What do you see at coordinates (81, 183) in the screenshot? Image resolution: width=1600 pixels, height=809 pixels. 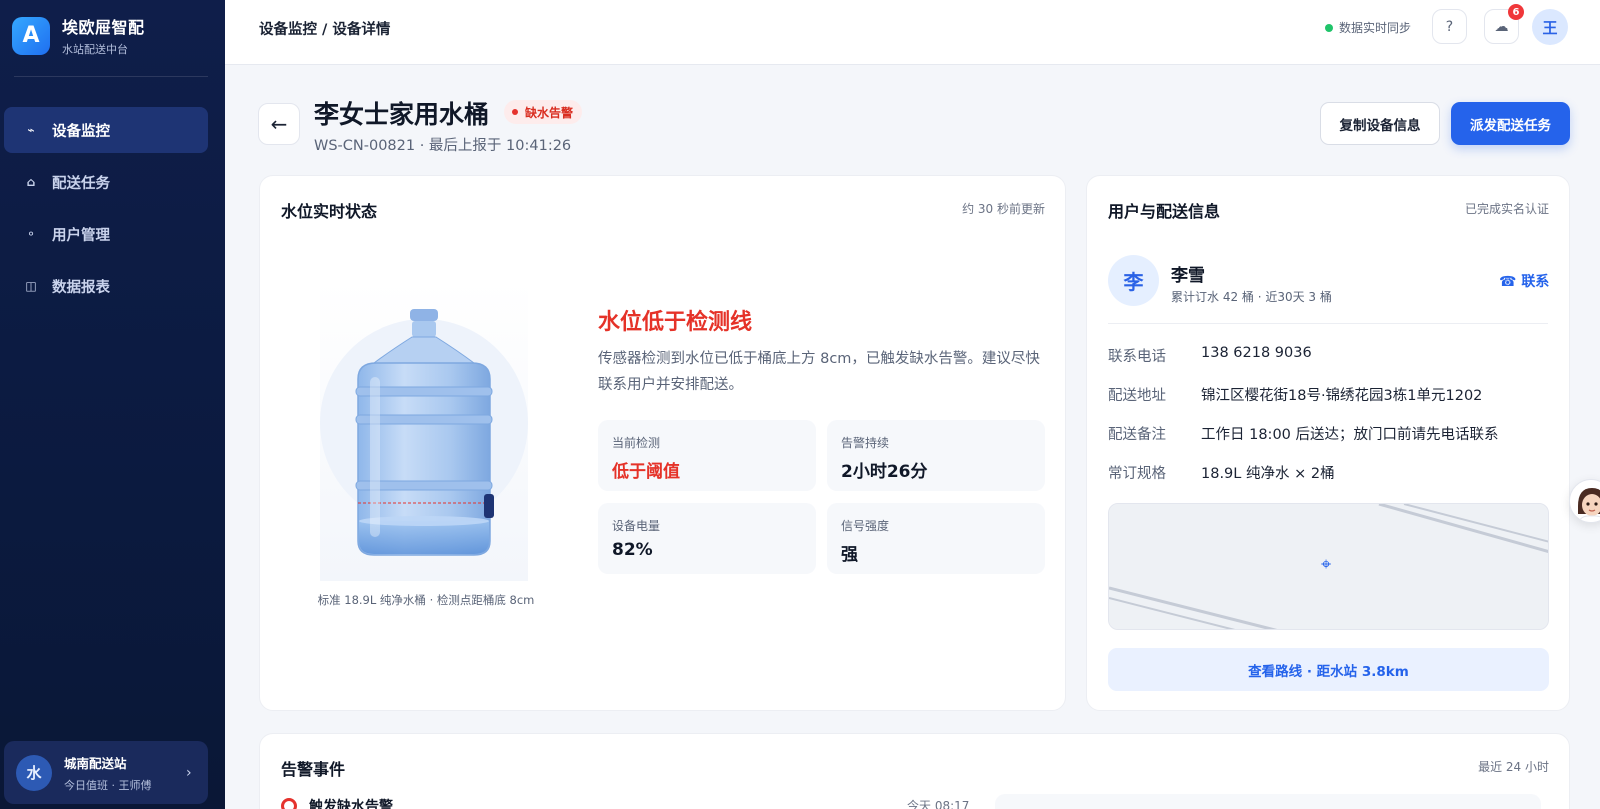 I see `sidebar-item-label: 配送任务` at bounding box center [81, 183].